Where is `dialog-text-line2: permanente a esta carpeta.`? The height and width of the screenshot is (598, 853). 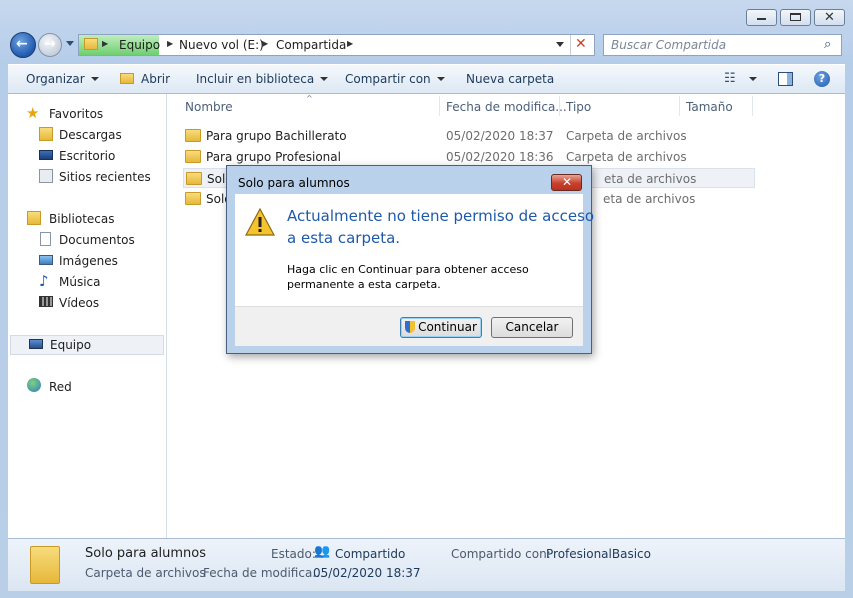
dialog-text-line2: permanente a esta carpeta. is located at coordinates (364, 284).